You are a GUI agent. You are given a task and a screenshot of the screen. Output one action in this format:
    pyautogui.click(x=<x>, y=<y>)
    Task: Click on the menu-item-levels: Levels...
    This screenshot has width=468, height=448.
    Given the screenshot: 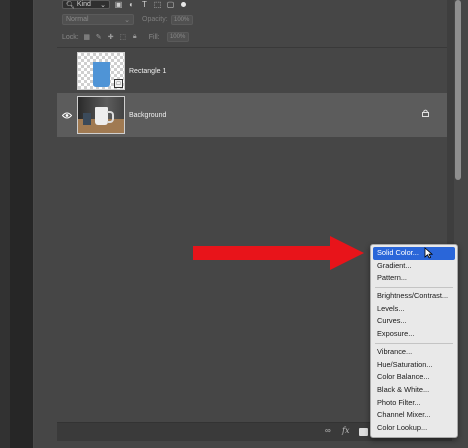 What is the action you would take?
    pyautogui.click(x=414, y=309)
    